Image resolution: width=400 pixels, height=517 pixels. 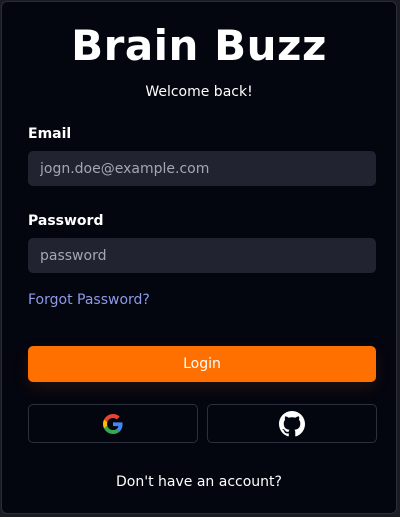 What do you see at coordinates (199, 45) in the screenshot?
I see `app-title: Brain Buzz` at bounding box center [199, 45].